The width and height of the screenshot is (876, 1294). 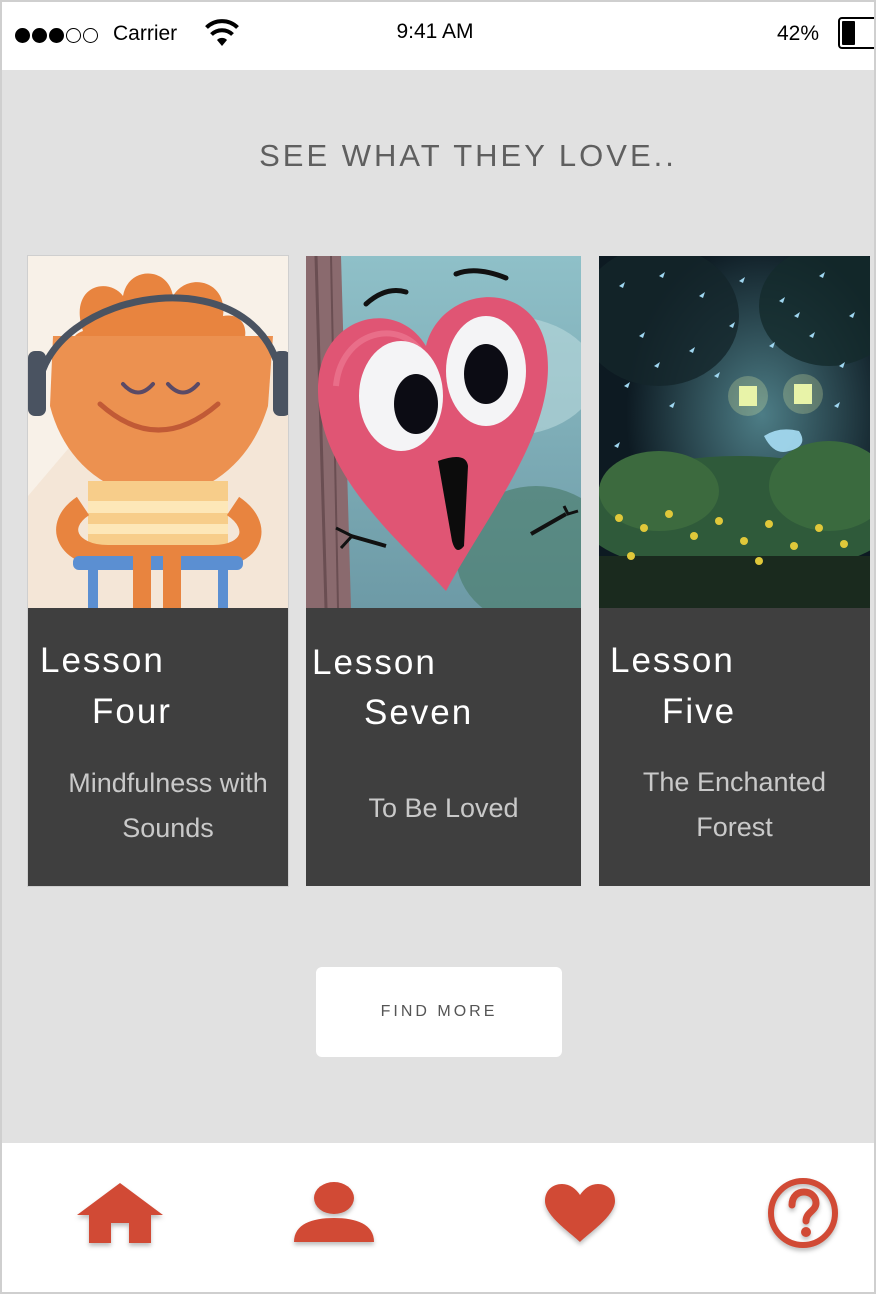 What do you see at coordinates (468, 155) in the screenshot?
I see `section-title: SEE WHAT THEY LOVE..` at bounding box center [468, 155].